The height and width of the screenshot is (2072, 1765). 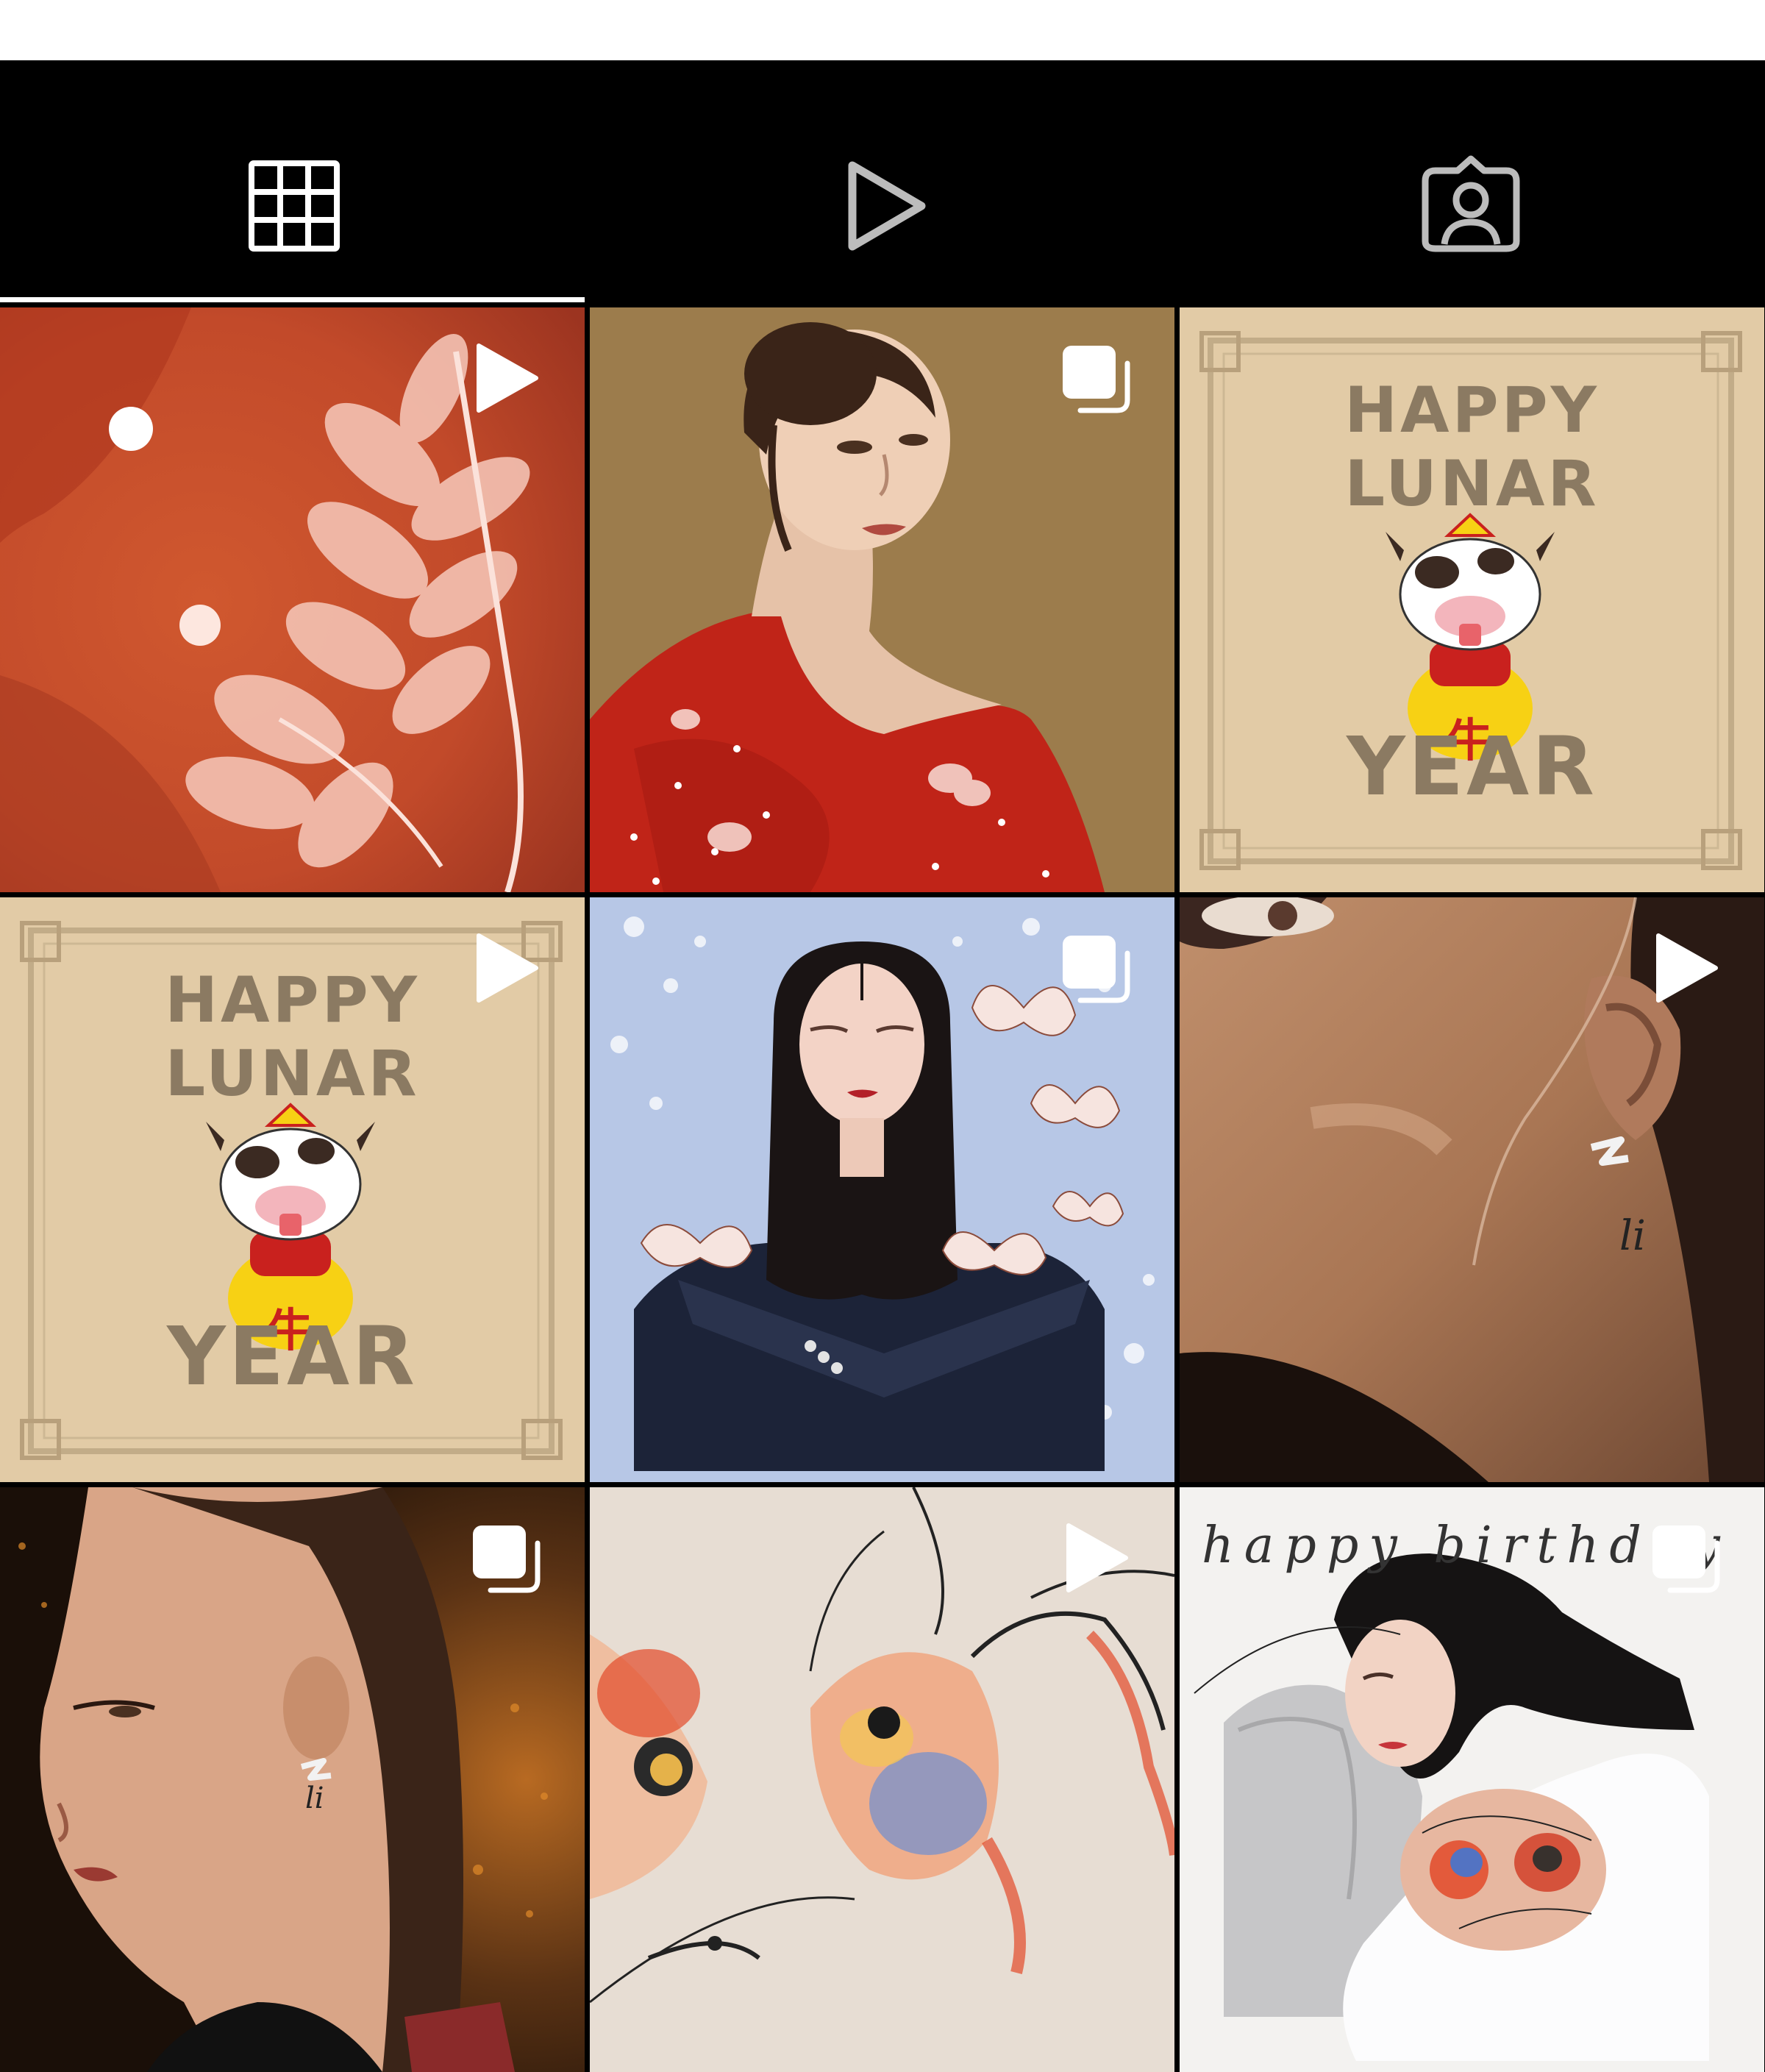 What do you see at coordinates (887, 206) in the screenshot?
I see `reels-play-icon` at bounding box center [887, 206].